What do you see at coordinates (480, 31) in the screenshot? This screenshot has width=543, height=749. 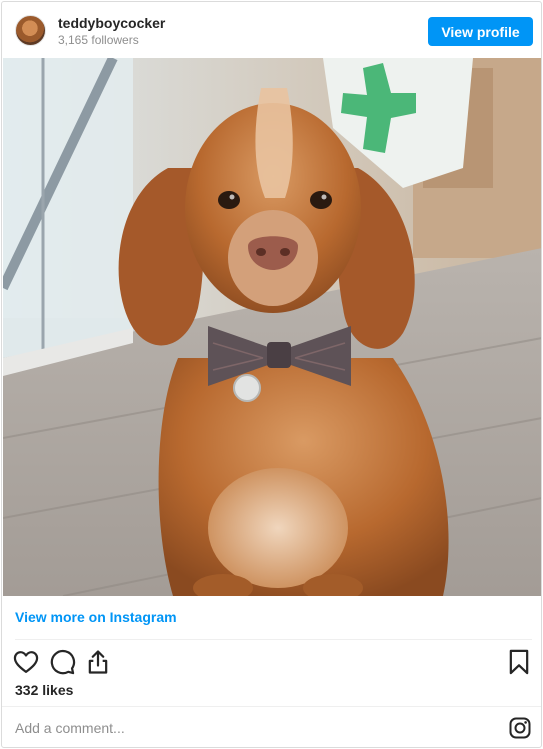 I see `view-profile-button: View profile` at bounding box center [480, 31].